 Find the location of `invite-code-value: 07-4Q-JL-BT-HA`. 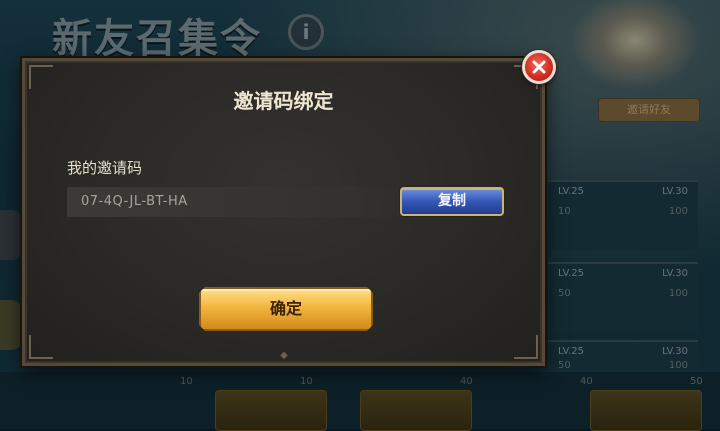

invite-code-value: 07-4Q-JL-BT-HA is located at coordinates (134, 201).